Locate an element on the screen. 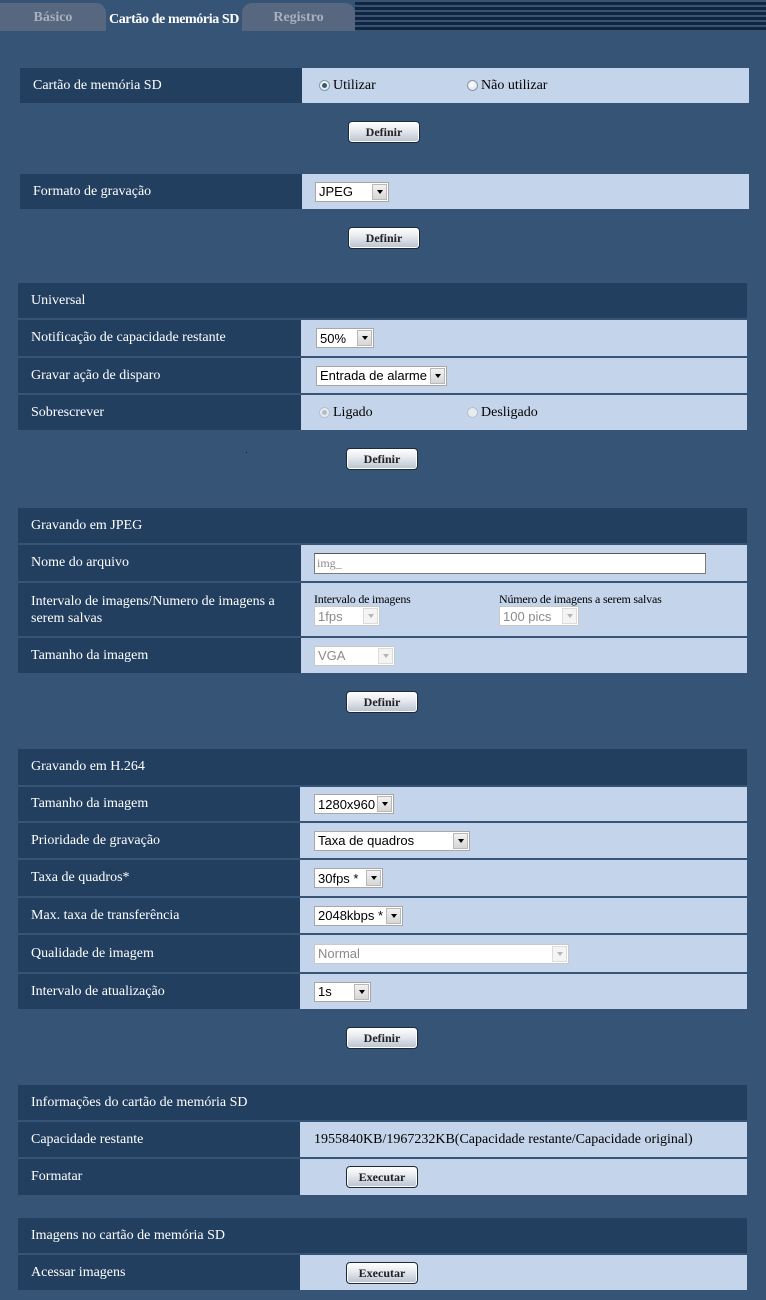  priority-label: Prioridade de gravação is located at coordinates (159, 840).